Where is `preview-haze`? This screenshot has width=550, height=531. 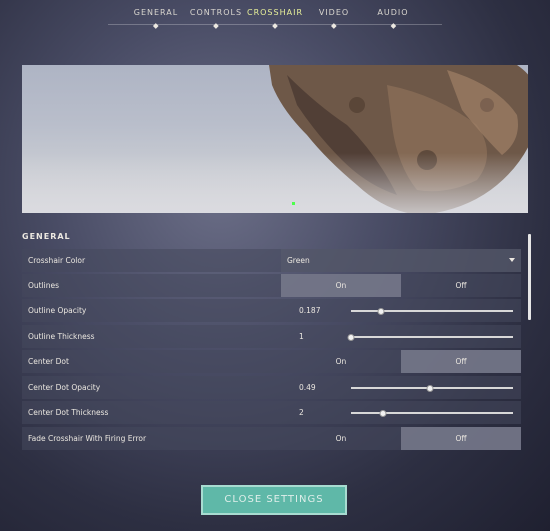
preview-haze is located at coordinates (275, 183).